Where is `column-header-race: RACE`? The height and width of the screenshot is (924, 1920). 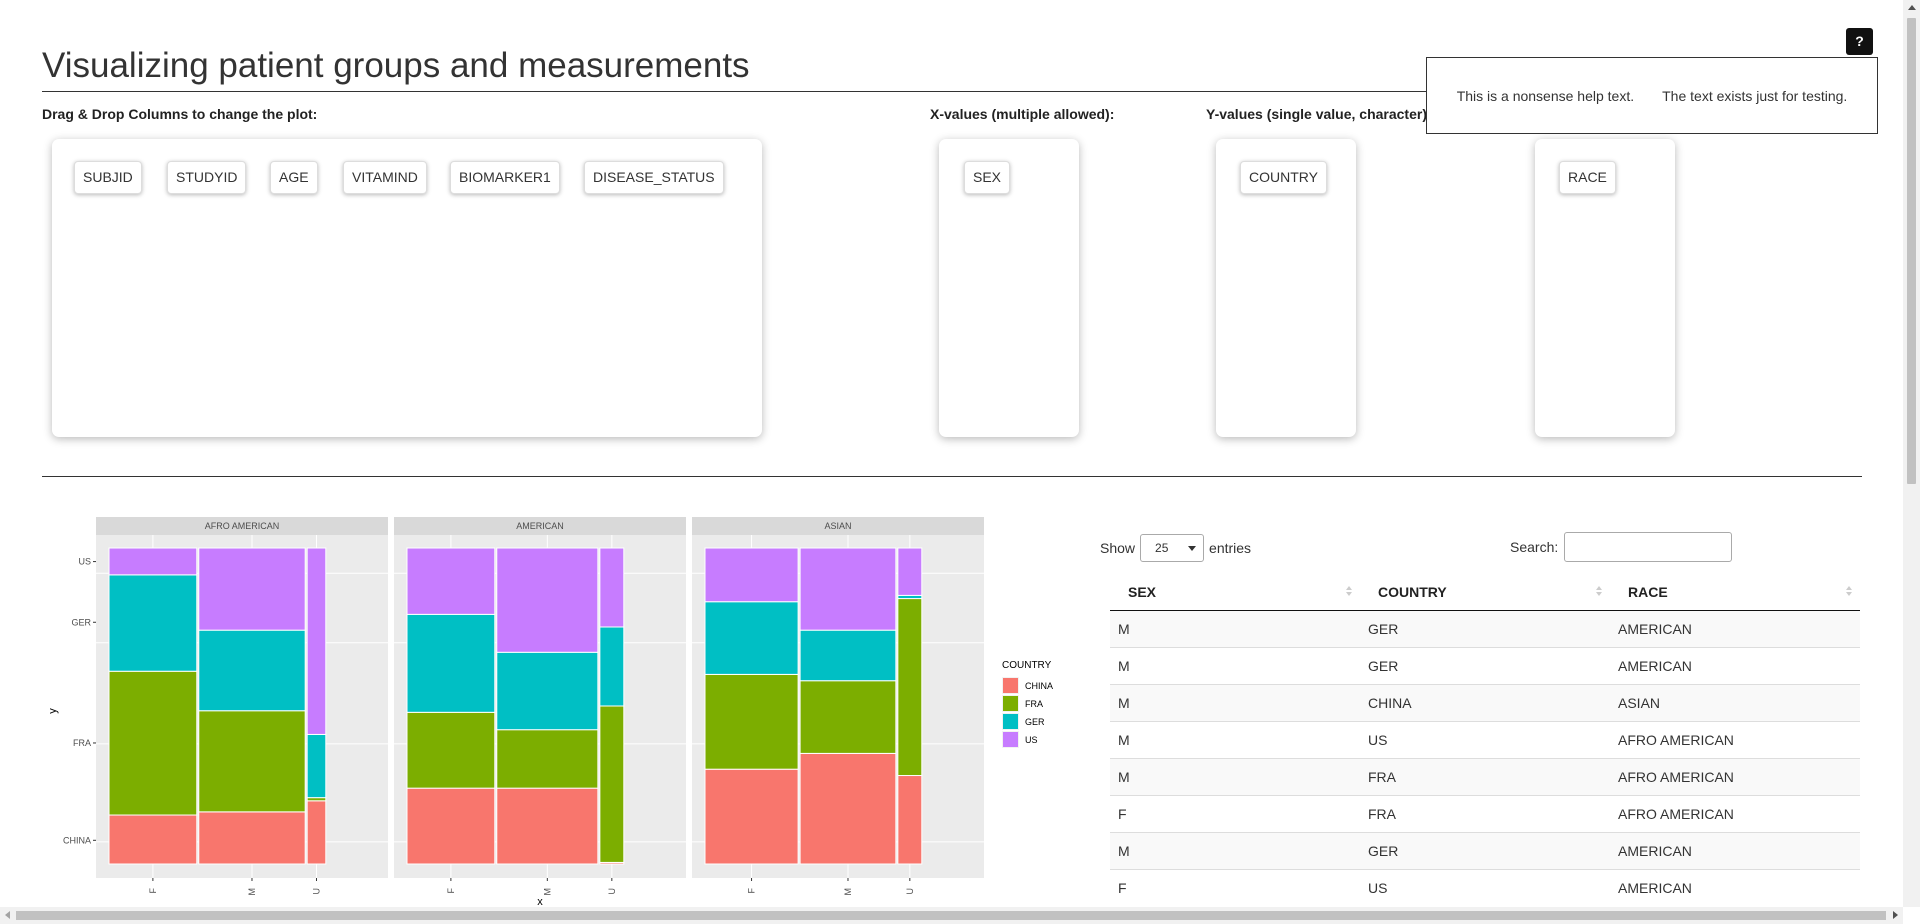
column-header-race: RACE is located at coordinates (1735, 592).